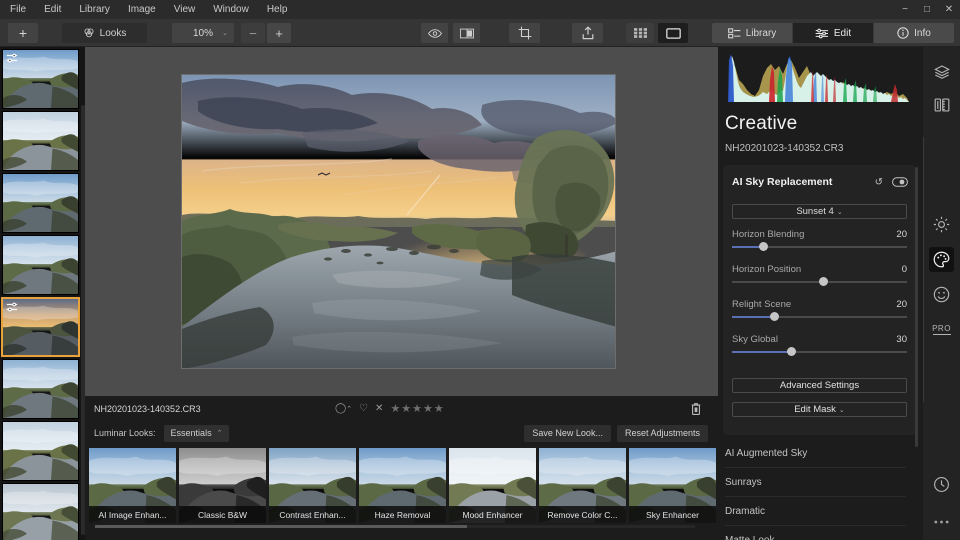  Describe the element at coordinates (819, 211) in the screenshot. I see `sky-selector-dropdown: Sunset 4 ⌄` at that location.